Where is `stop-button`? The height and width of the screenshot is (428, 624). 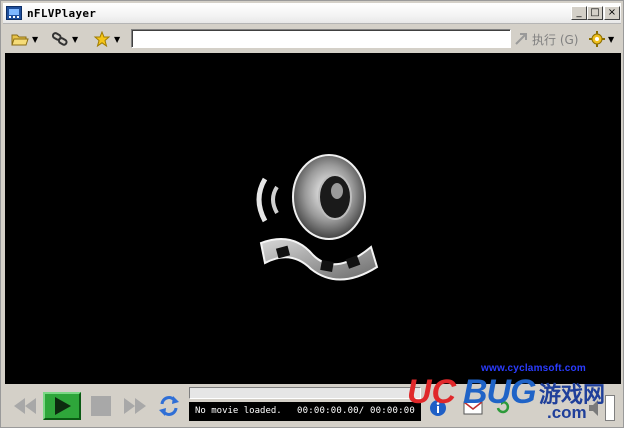 stop-button is located at coordinates (101, 406).